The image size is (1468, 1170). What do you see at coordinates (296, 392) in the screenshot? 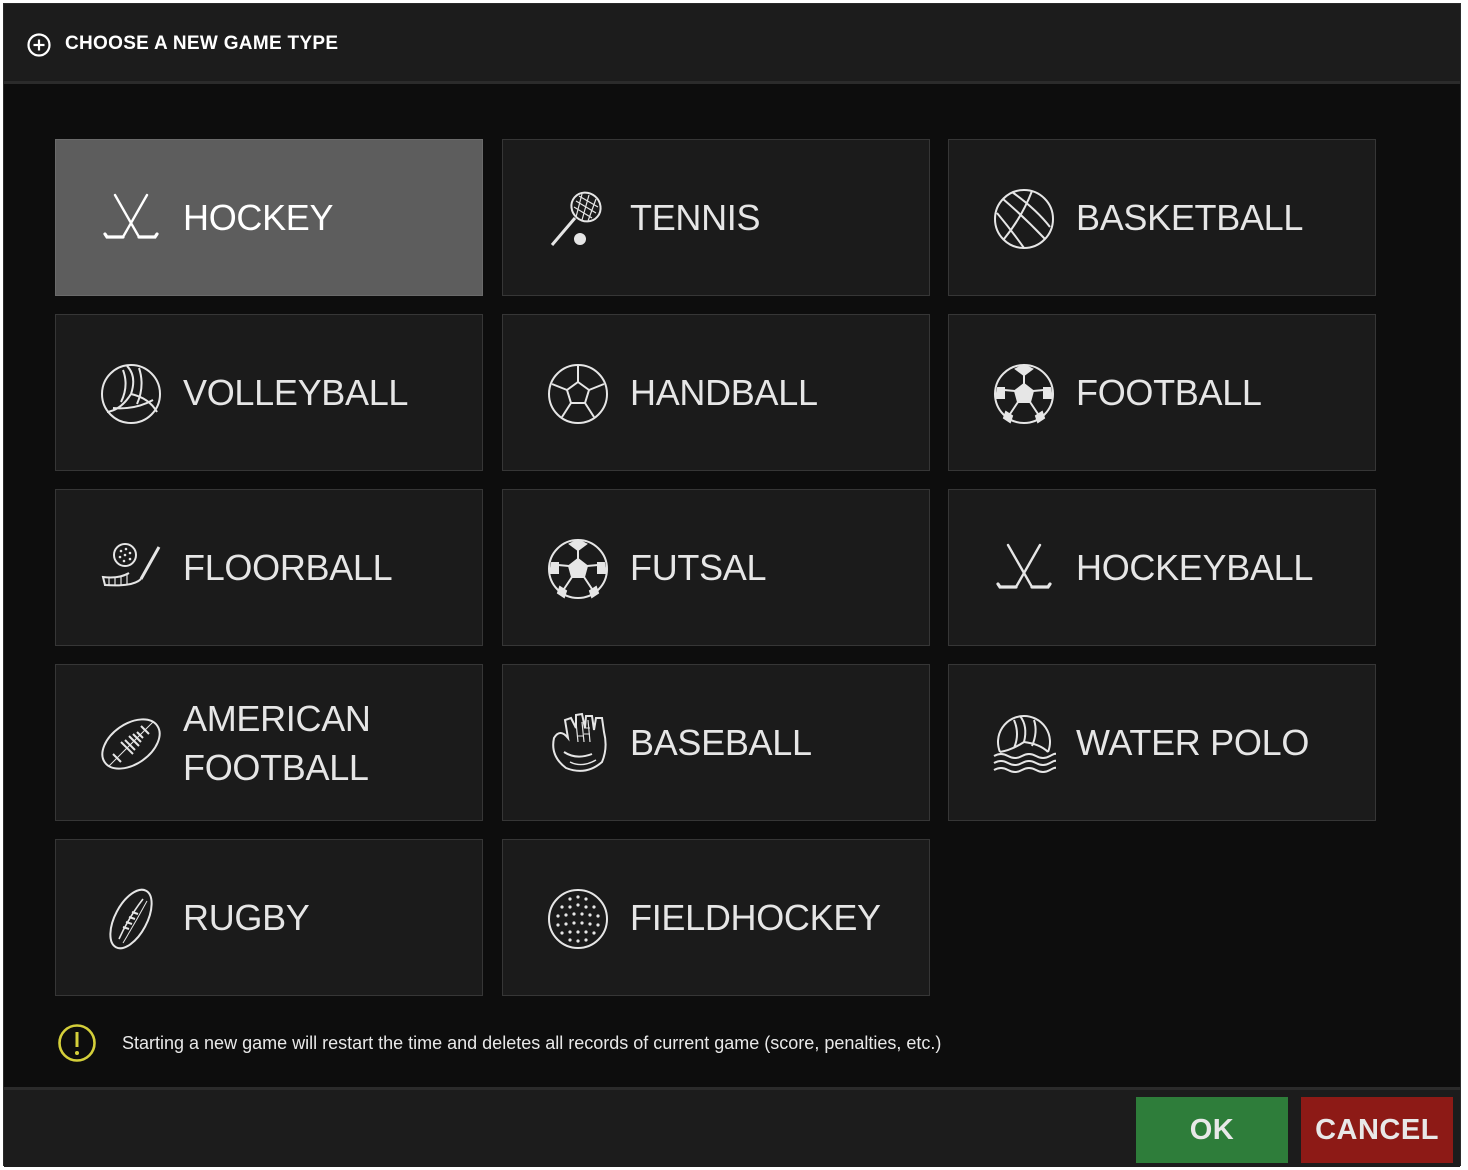
I see `game-type-label: VOLLEYBALL` at bounding box center [296, 392].